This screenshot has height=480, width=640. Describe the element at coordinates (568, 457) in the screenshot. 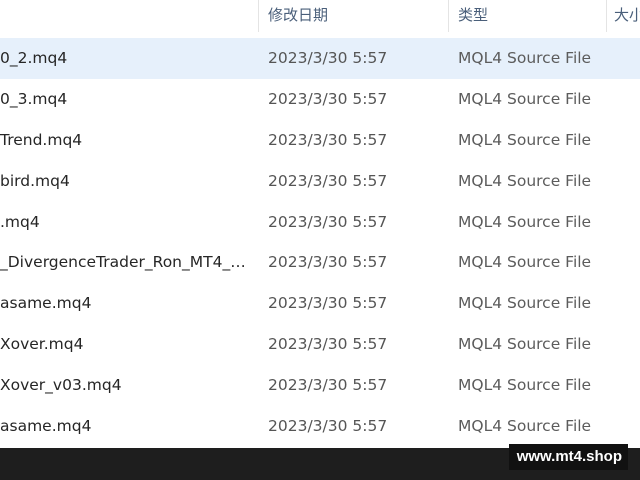

I see `watermark: www.mt4.shop` at that location.